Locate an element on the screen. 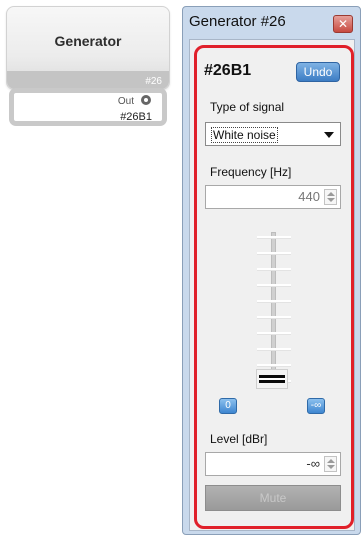 This screenshot has height=536, width=362. port-out-label: Out is located at coordinates (125, 101).